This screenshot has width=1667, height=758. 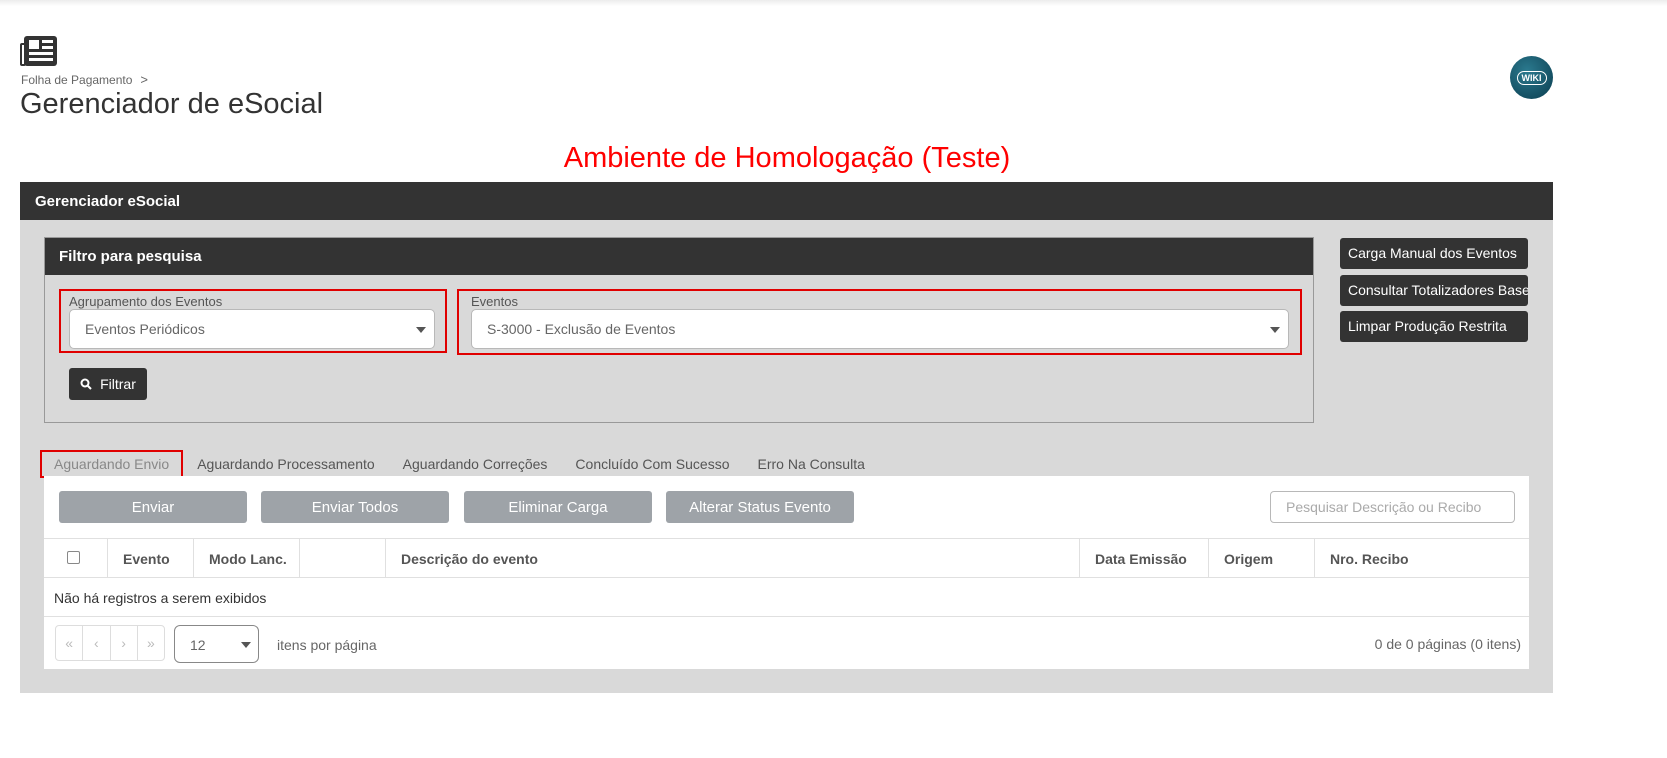 What do you see at coordinates (76, 80) in the screenshot?
I see `breadcrumb-link: Folha de Pagamento` at bounding box center [76, 80].